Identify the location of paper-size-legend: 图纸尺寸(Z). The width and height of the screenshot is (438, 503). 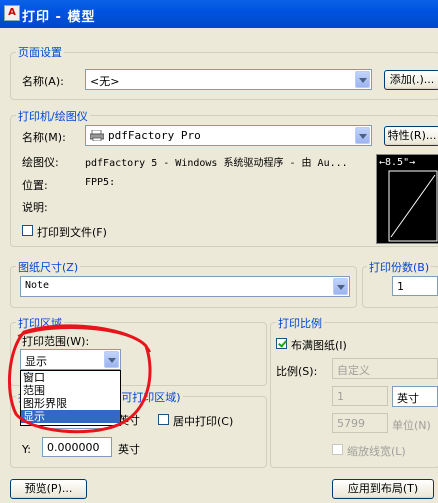
(48, 267).